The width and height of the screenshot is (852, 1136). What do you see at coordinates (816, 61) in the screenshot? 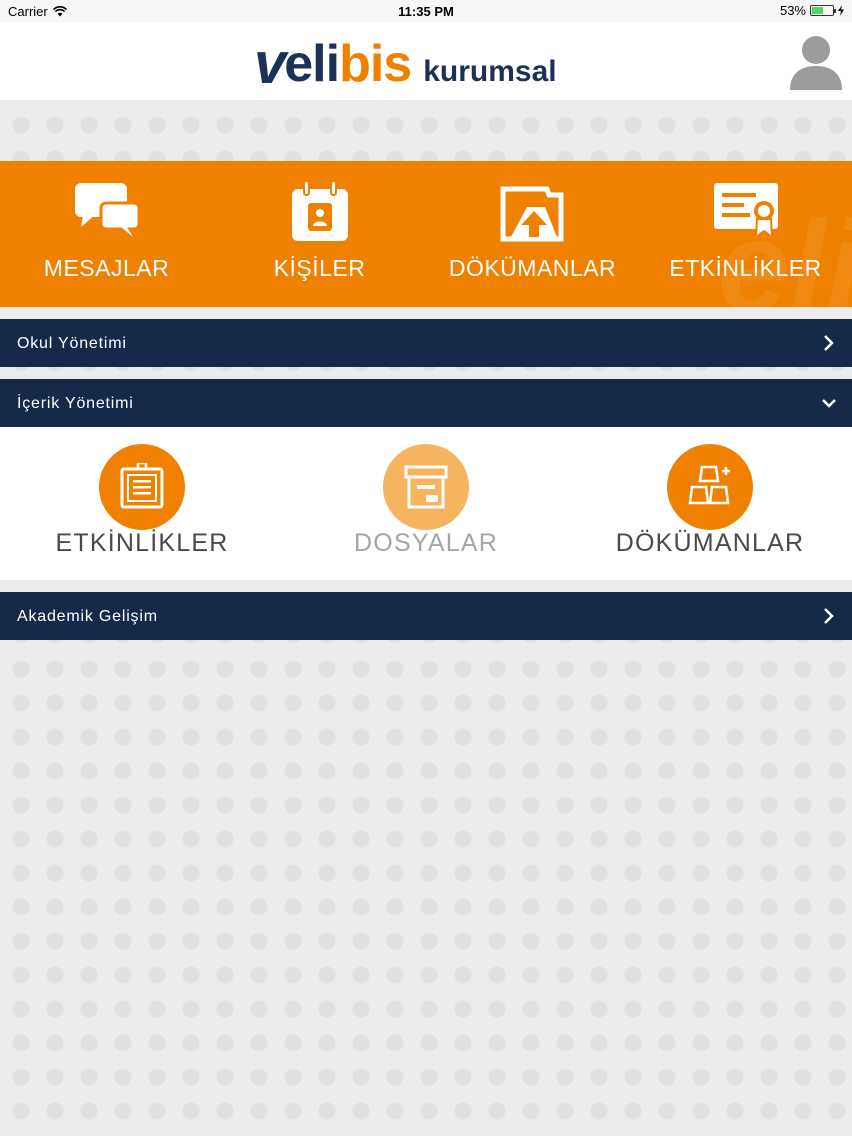
I see `user-avatar-icon` at bounding box center [816, 61].